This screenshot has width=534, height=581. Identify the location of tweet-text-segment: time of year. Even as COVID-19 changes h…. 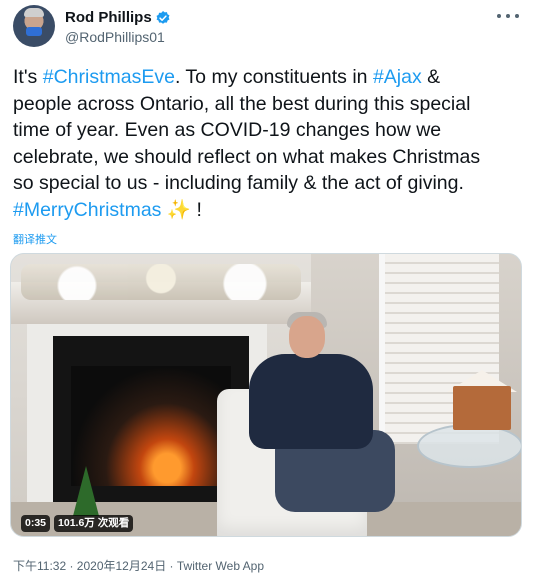
(227, 130).